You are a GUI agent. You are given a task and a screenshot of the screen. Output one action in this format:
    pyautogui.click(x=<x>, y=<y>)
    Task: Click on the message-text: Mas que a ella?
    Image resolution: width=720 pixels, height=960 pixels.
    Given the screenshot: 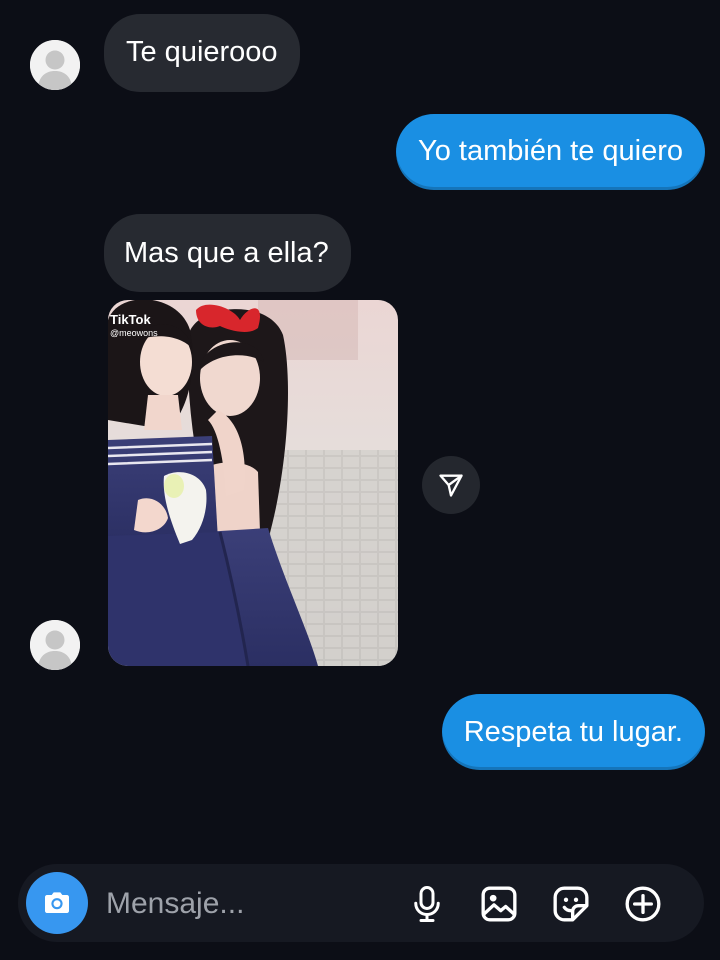 What is the action you would take?
    pyautogui.click(x=226, y=253)
    